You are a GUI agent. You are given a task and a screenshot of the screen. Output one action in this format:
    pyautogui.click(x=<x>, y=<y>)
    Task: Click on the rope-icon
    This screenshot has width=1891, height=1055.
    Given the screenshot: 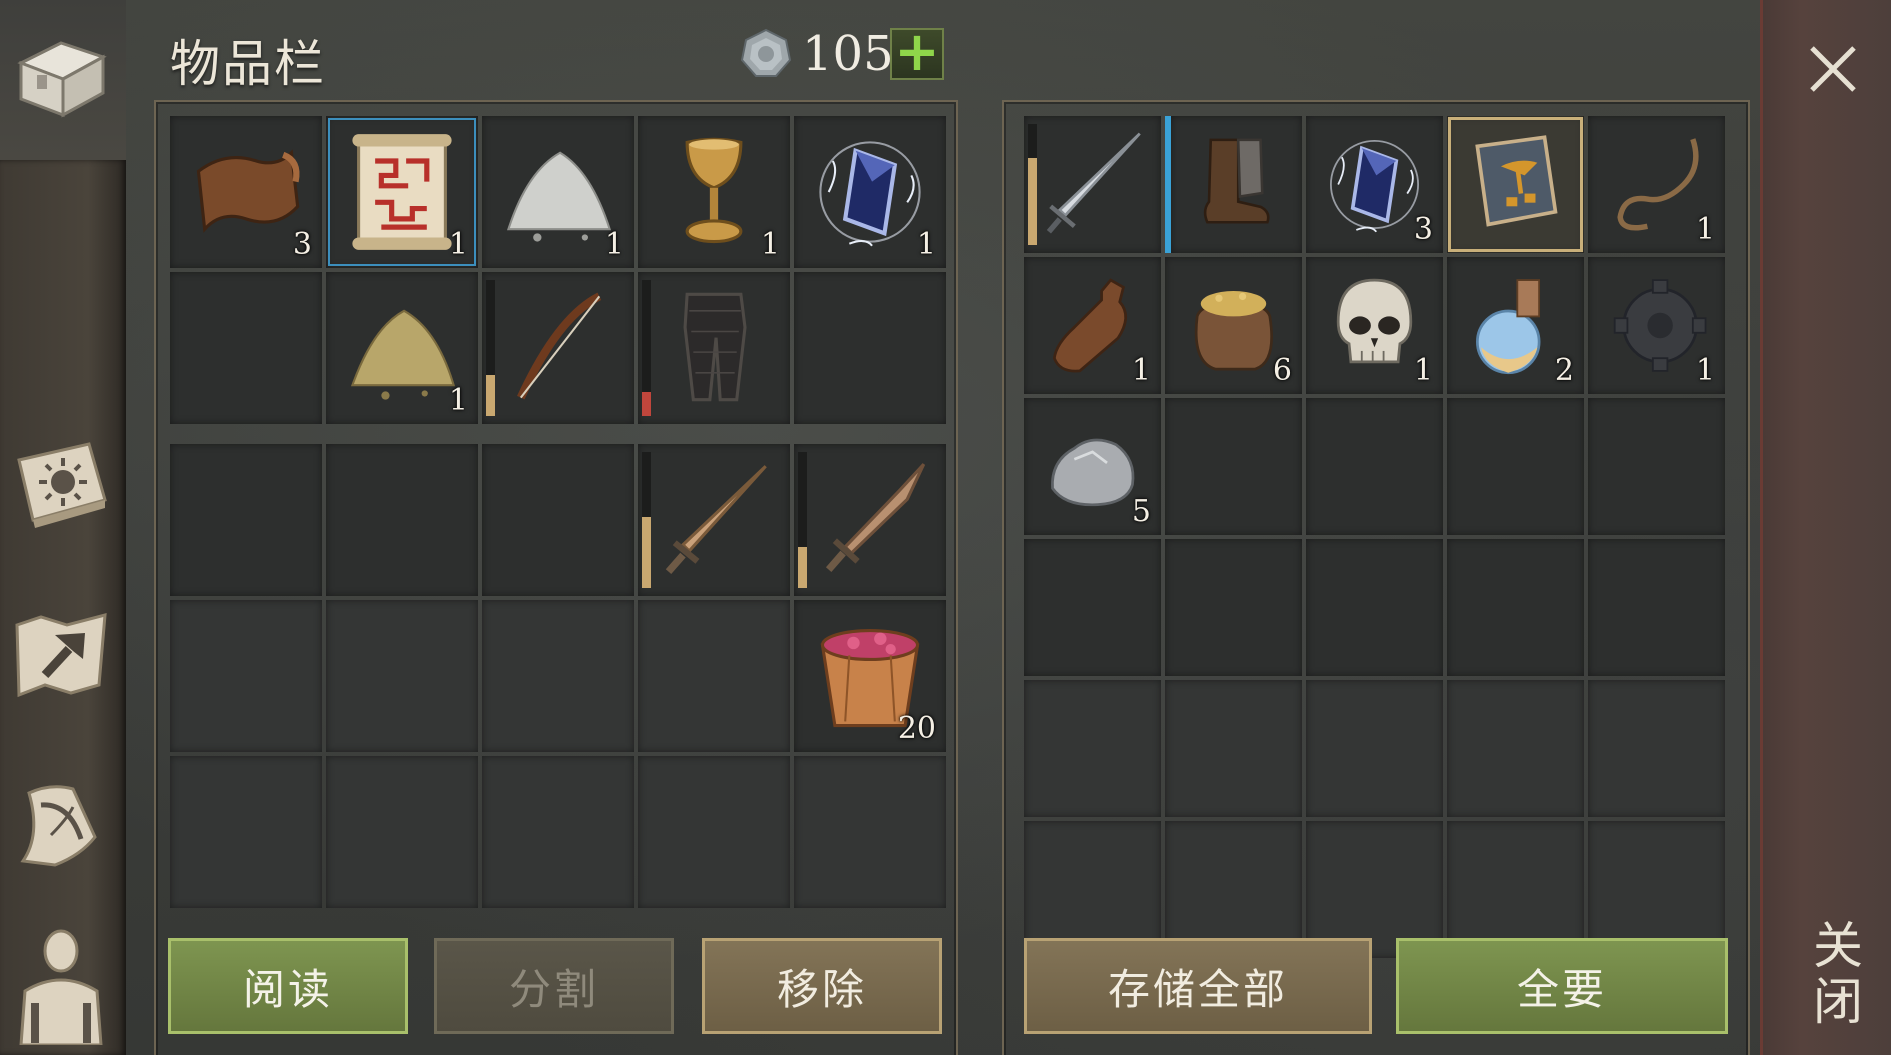 What is the action you would take?
    pyautogui.click(x=1656, y=184)
    